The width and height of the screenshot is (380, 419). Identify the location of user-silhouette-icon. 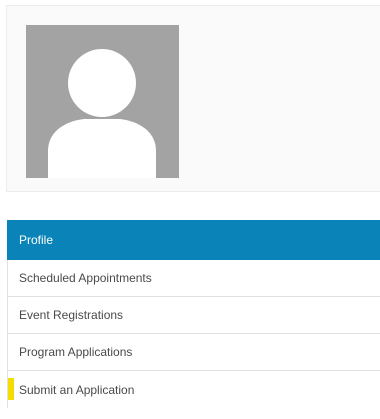
(102, 113).